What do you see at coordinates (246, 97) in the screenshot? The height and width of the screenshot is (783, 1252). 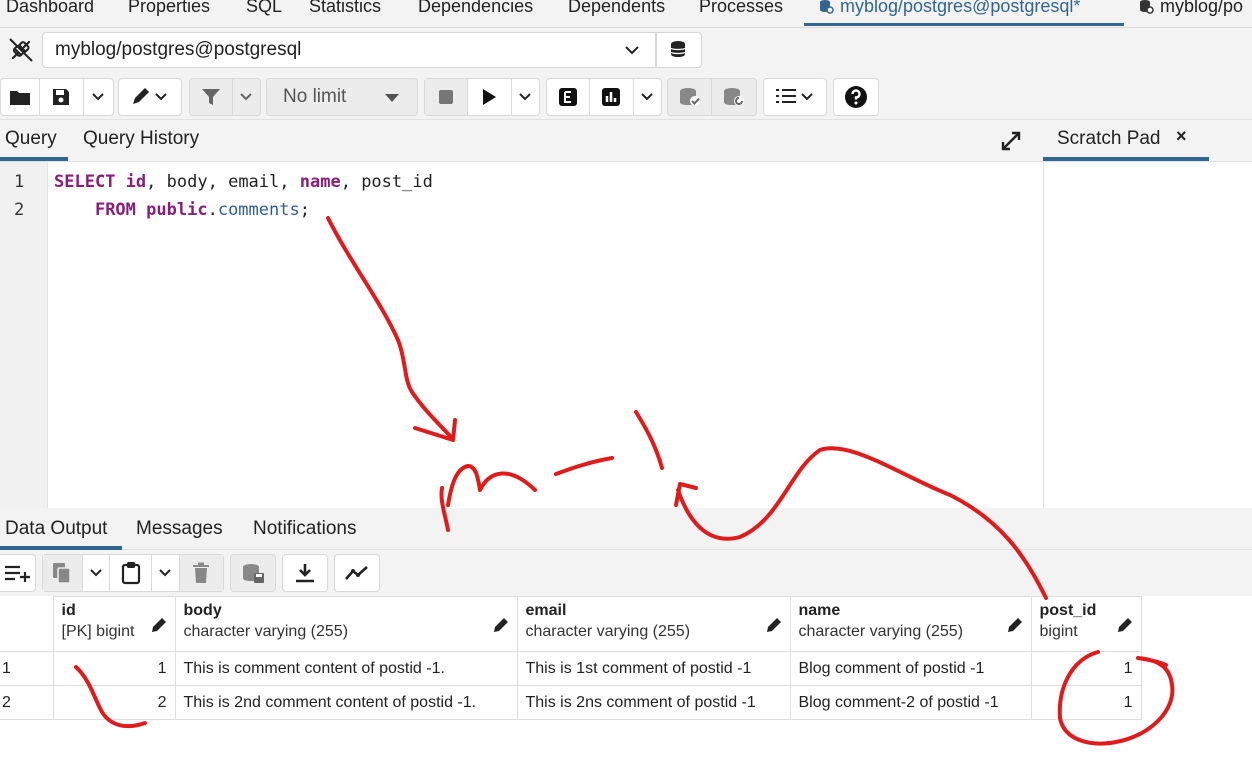 I see `filter-options-dropdown` at bounding box center [246, 97].